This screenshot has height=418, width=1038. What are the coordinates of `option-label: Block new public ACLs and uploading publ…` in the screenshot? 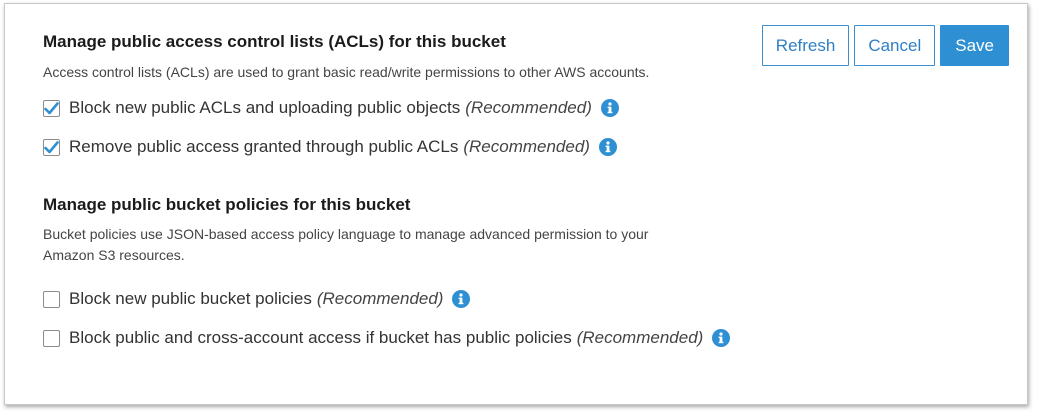 It's located at (265, 107).